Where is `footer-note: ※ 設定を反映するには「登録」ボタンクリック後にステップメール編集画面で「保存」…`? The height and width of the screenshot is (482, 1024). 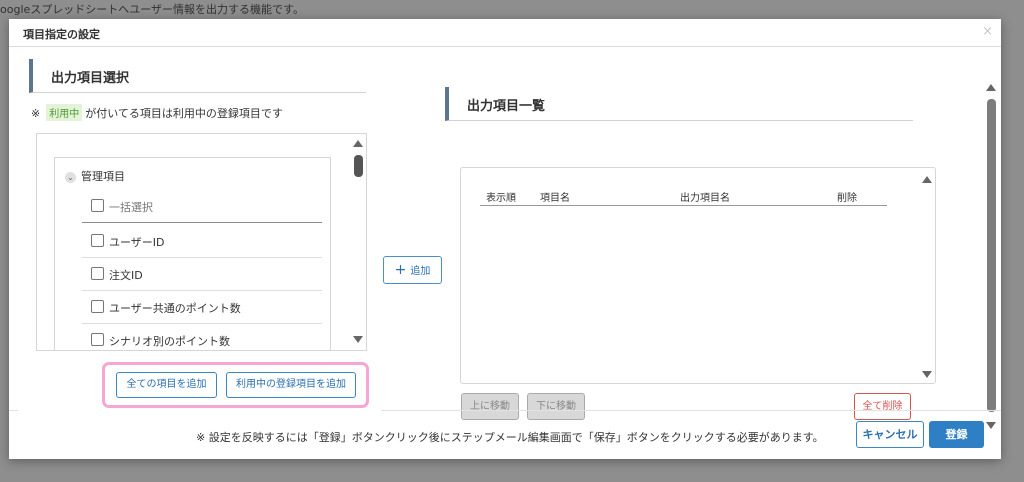 footer-note: ※ 設定を反映するには「登録」ボタンクリック後にステップメール編集画面で「保存」… is located at coordinates (510, 437).